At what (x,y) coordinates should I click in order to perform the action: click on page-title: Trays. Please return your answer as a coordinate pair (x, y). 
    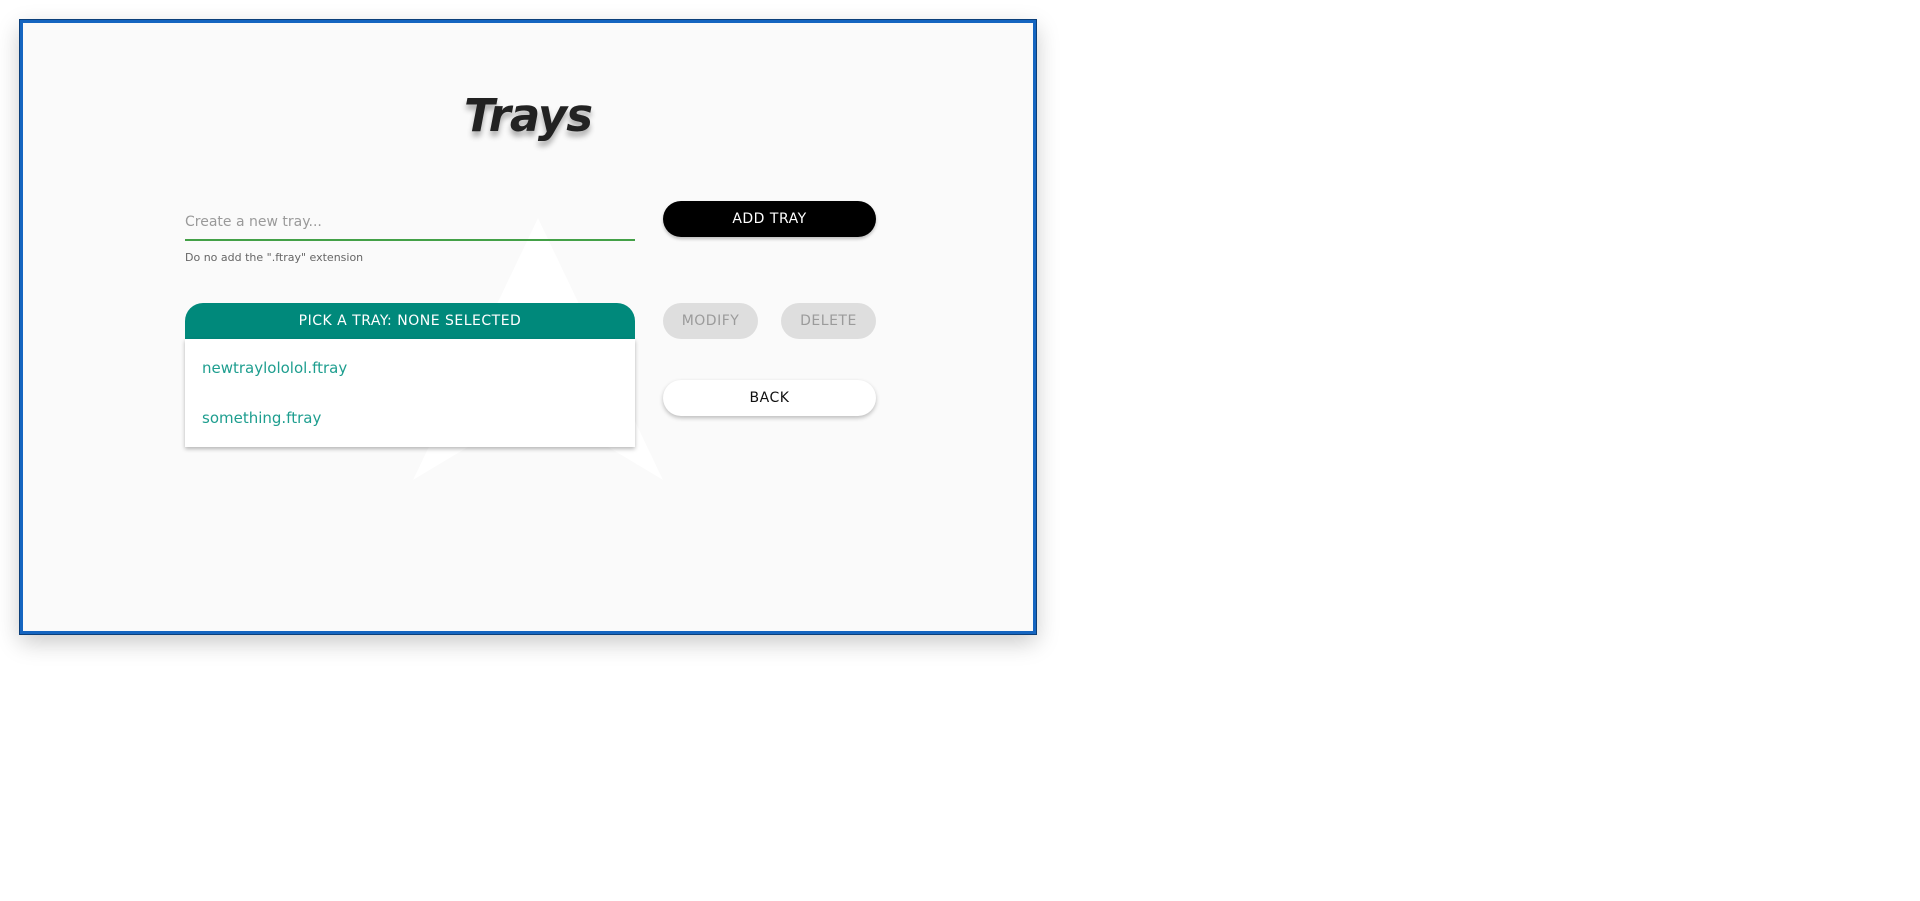
    Looking at the image, I should click on (528, 115).